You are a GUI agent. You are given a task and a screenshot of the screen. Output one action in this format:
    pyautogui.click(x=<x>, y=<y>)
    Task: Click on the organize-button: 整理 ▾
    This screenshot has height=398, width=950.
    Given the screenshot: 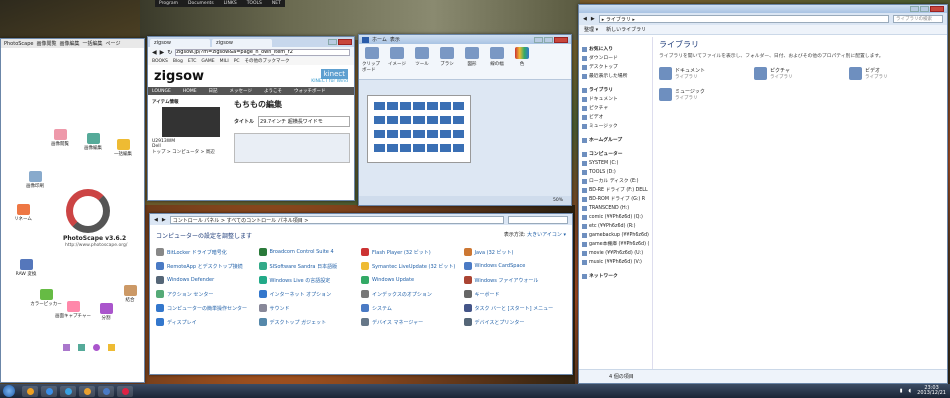 What is the action you would take?
    pyautogui.click(x=591, y=29)
    